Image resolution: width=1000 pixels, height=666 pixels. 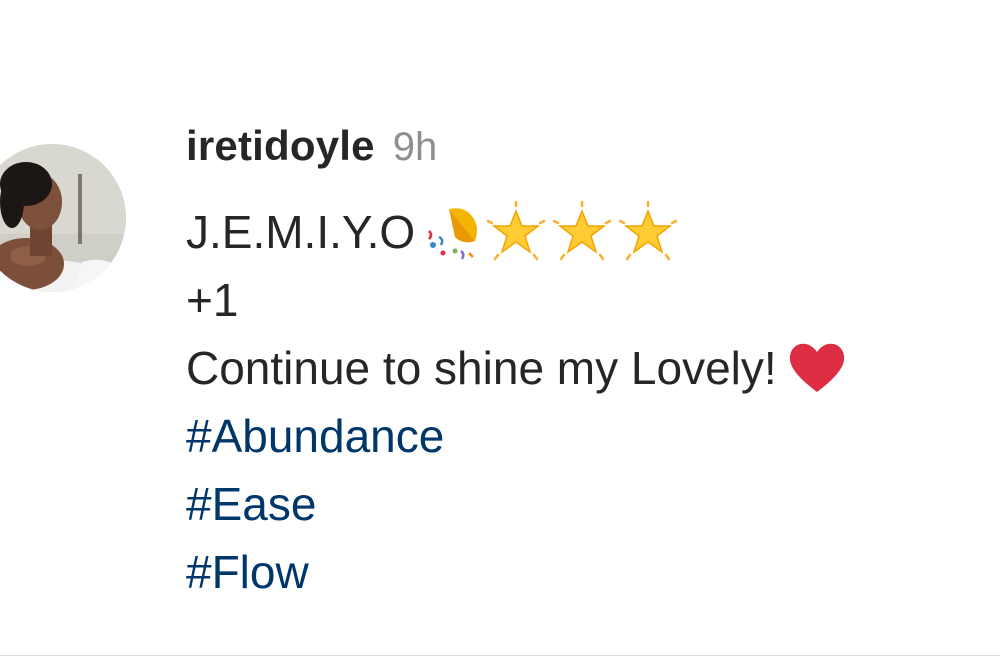 What do you see at coordinates (251, 504) in the screenshot?
I see `hashtag-link-ease: #Ease` at bounding box center [251, 504].